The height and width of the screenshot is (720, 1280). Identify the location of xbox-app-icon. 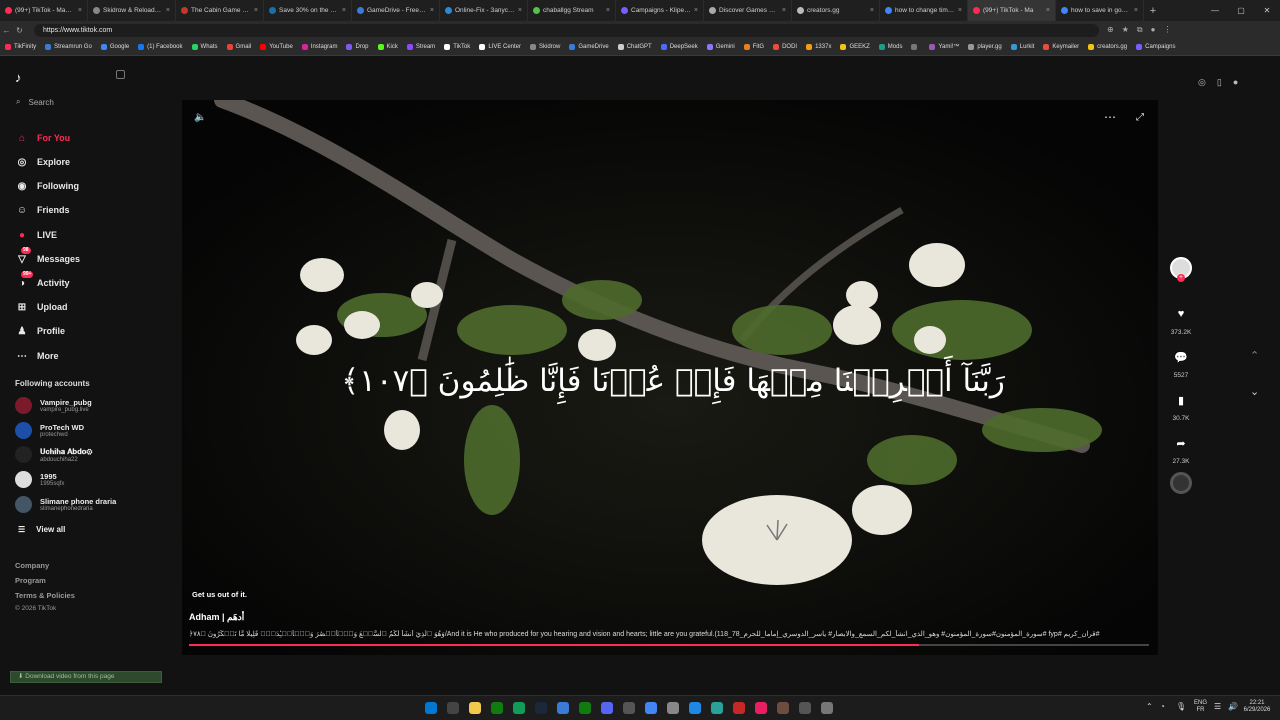
(585, 708).